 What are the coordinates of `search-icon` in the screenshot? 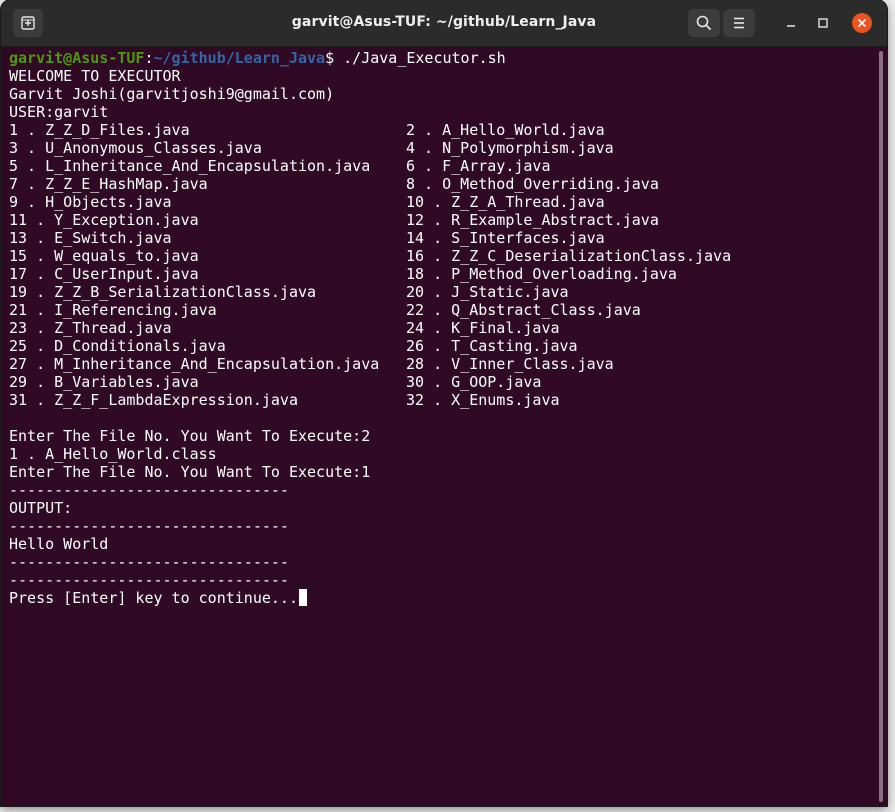 It's located at (703, 22).